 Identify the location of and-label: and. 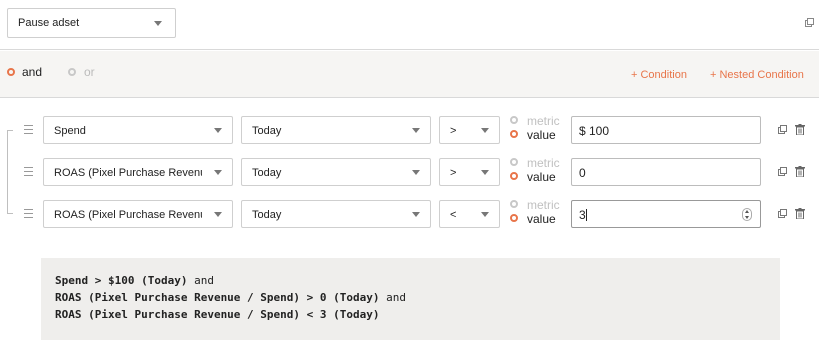
(32, 72).